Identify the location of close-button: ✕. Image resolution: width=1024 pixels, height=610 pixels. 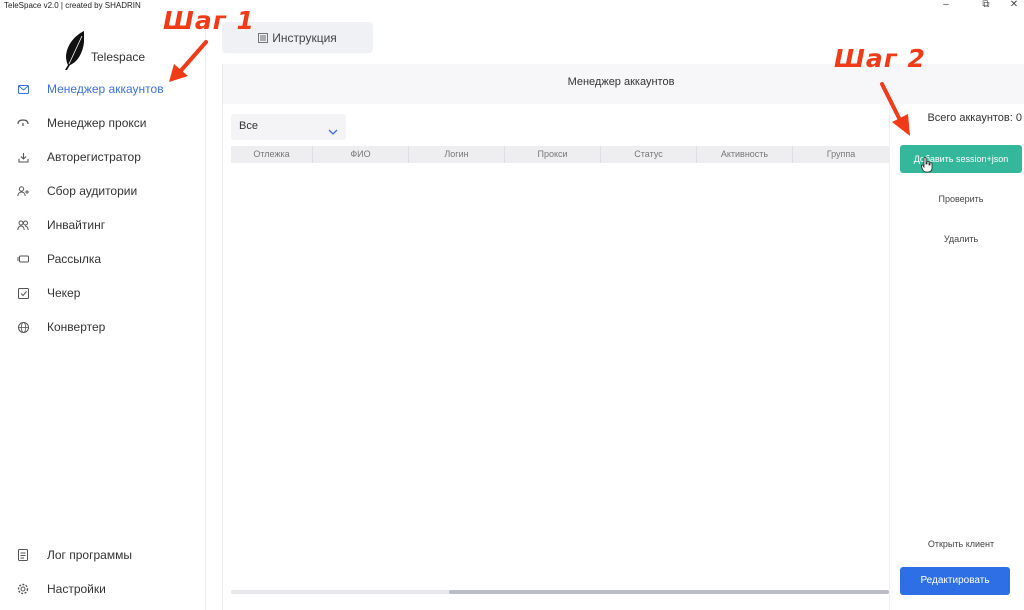
(1014, 5).